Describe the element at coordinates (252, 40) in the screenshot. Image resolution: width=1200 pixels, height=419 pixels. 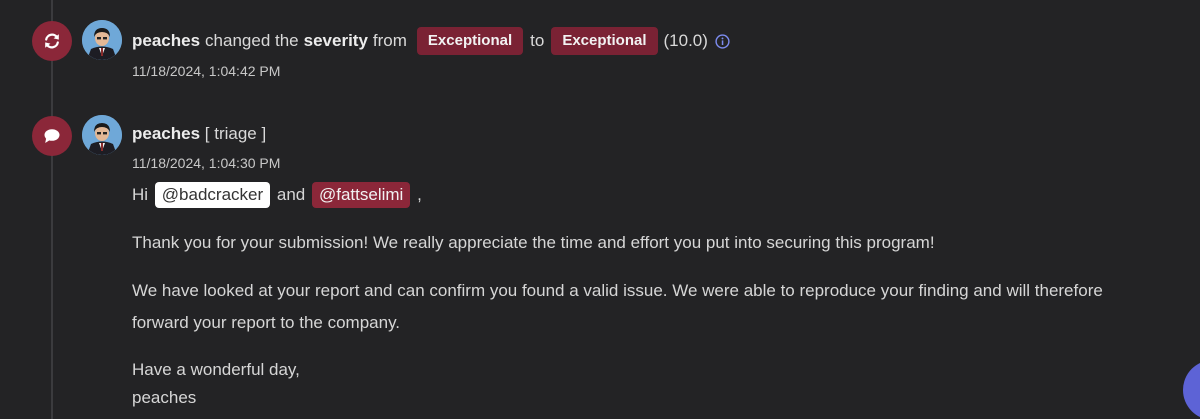
I see `changed-text: changed the` at that location.